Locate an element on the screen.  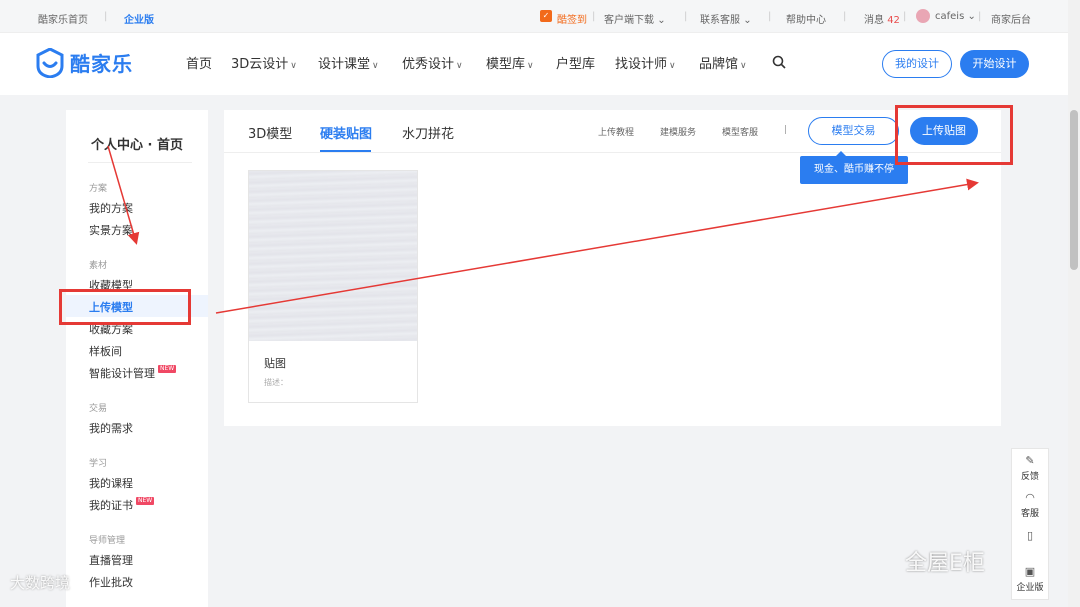
watermark-right: 全屋E柜 is located at coordinates (945, 563).